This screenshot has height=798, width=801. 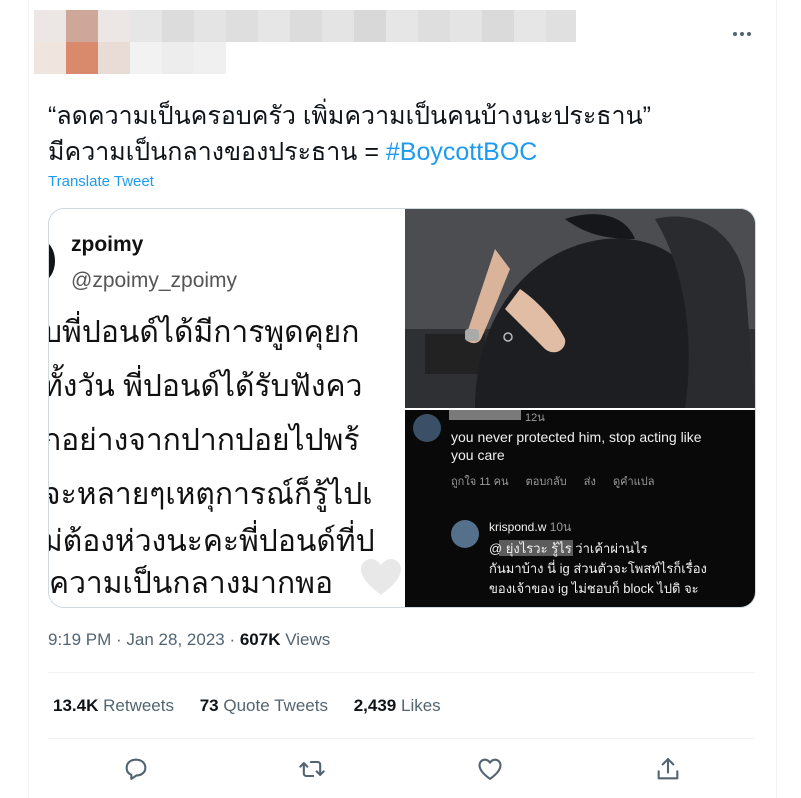 I want to click on quote-tweets-stat: 73 Quote Tweets, so click(x=264, y=705).